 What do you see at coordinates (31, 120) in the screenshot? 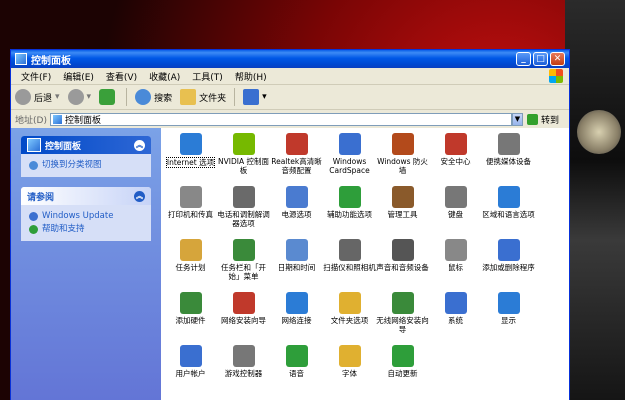
I see `address-label: 地址(D)` at bounding box center [31, 120].